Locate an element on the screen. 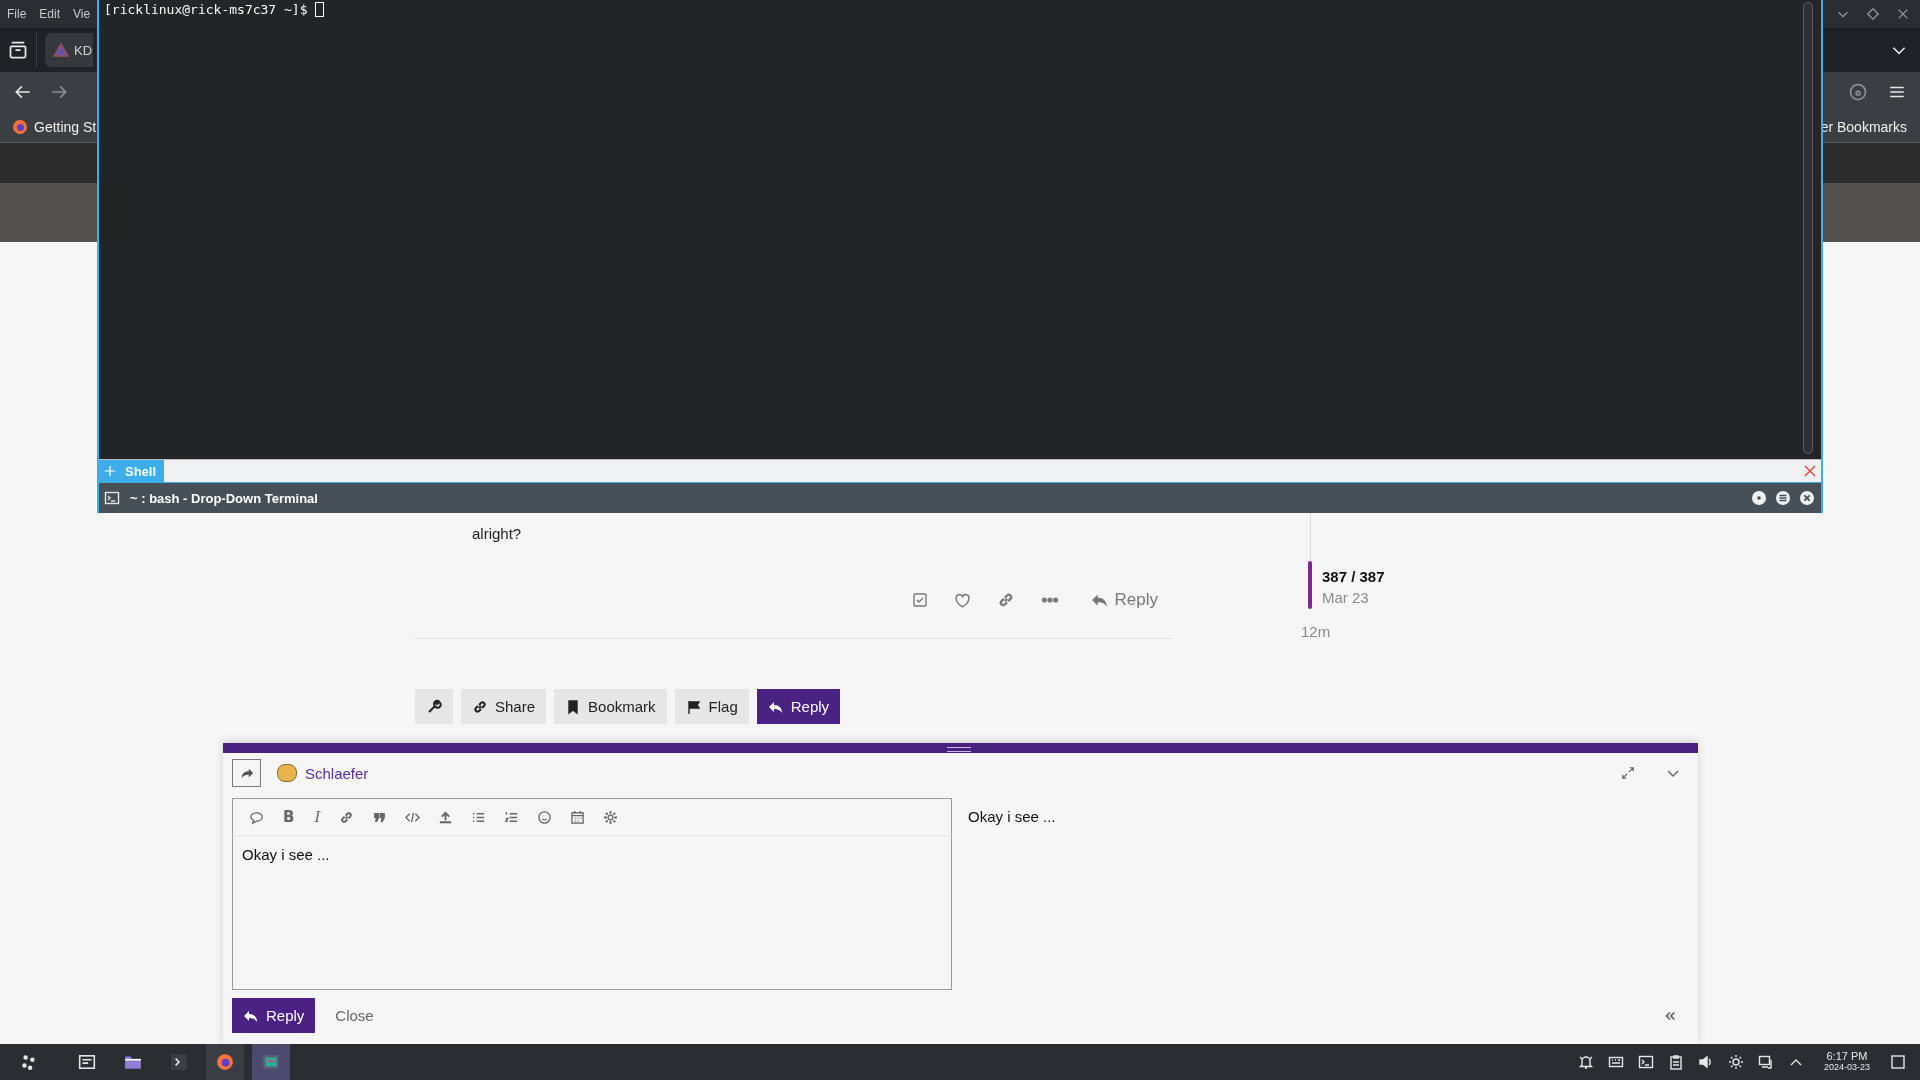 The image size is (1920, 1080). speech-bubble-icon is located at coordinates (256, 817).